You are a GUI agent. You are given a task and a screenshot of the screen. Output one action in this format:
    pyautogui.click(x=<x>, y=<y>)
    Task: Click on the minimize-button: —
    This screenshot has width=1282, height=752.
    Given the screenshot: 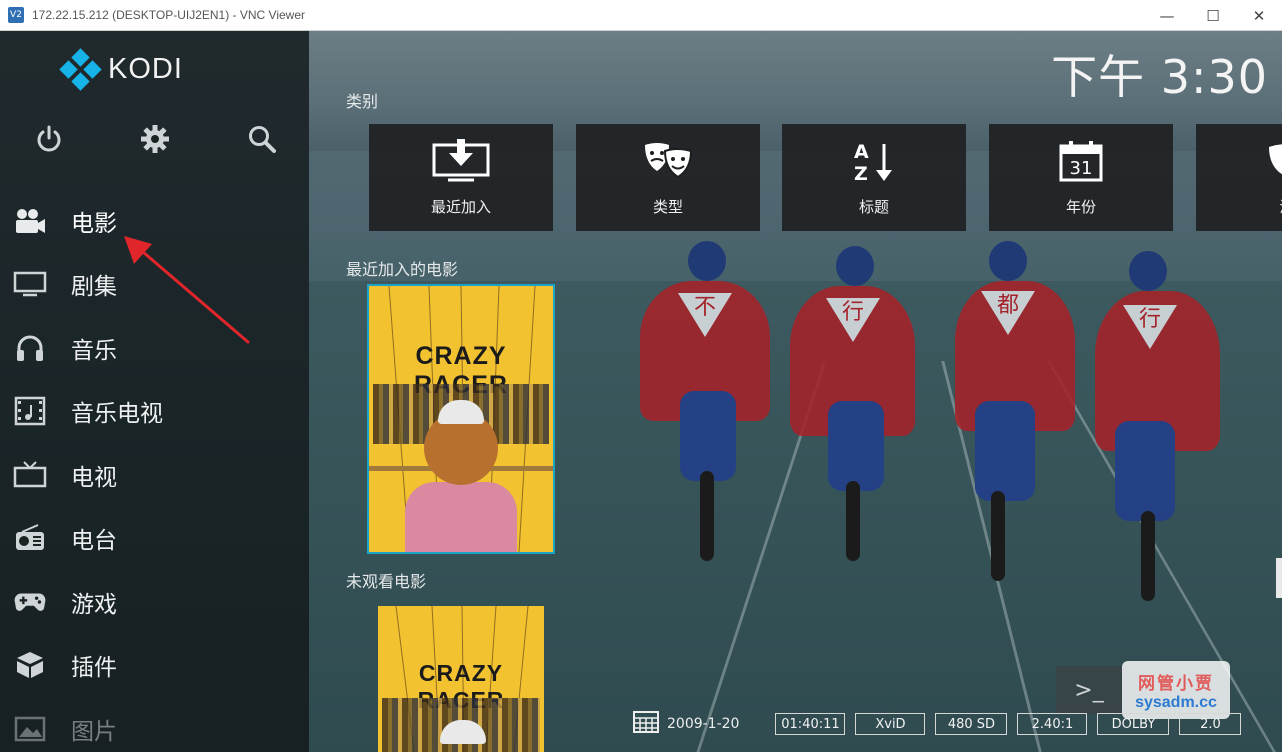 What is the action you would take?
    pyautogui.click(x=1167, y=15)
    